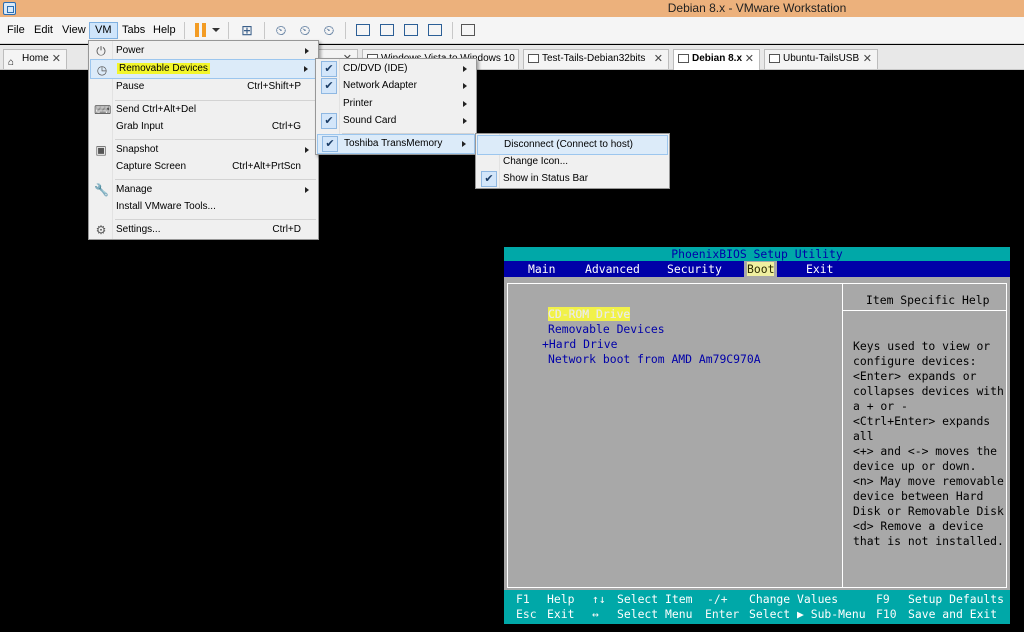  Describe the element at coordinates (101, 230) in the screenshot. I see `settings-icon: ⚙` at that location.